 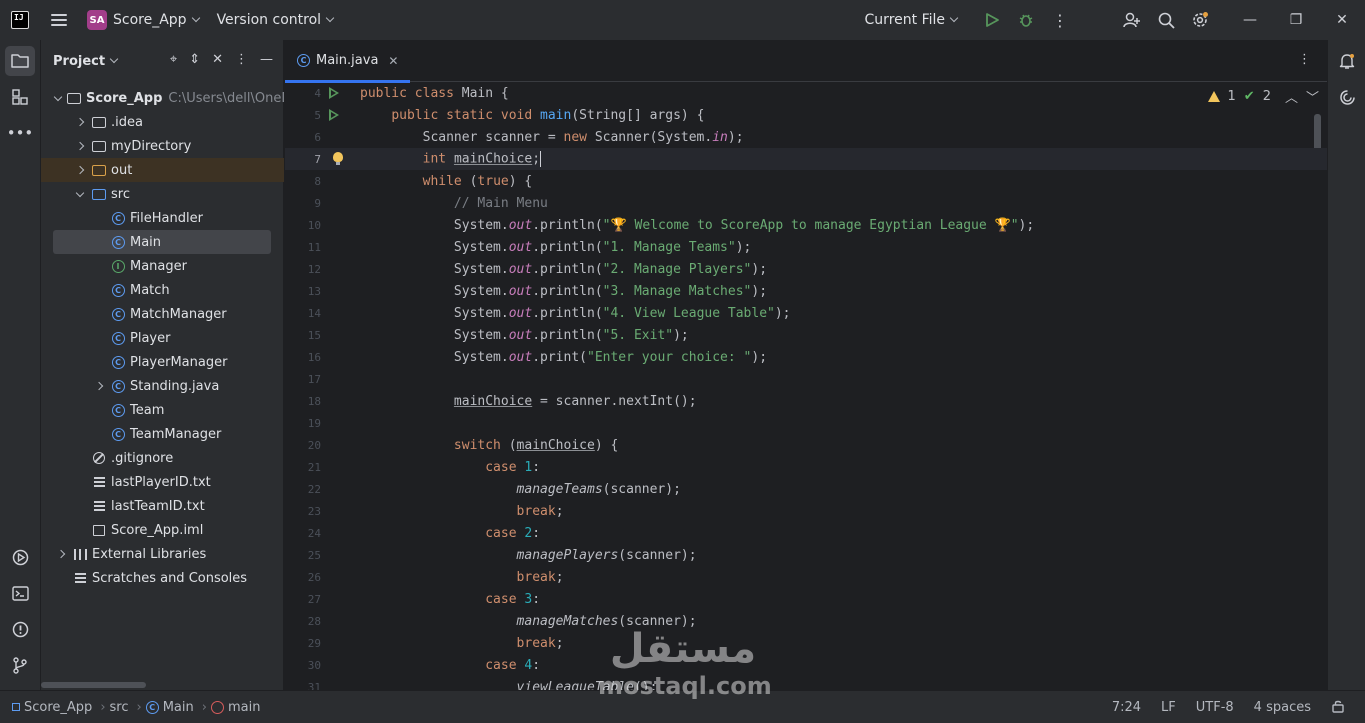 What do you see at coordinates (162, 506) in the screenshot?
I see `tree-item-lastteamid: lastTeamID.txt` at bounding box center [162, 506].